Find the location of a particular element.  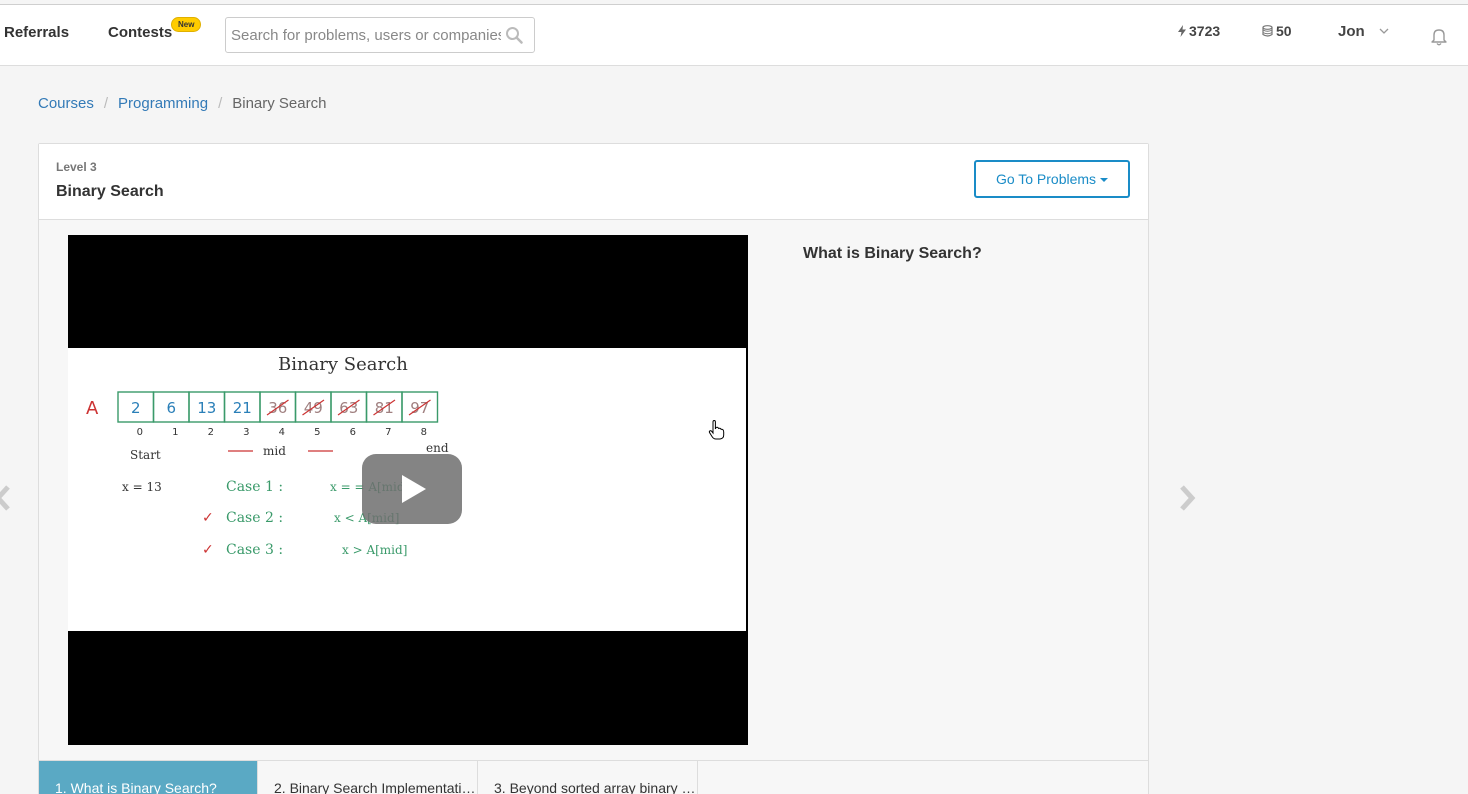

breadcrumb-current: Binary Search is located at coordinates (279, 103).